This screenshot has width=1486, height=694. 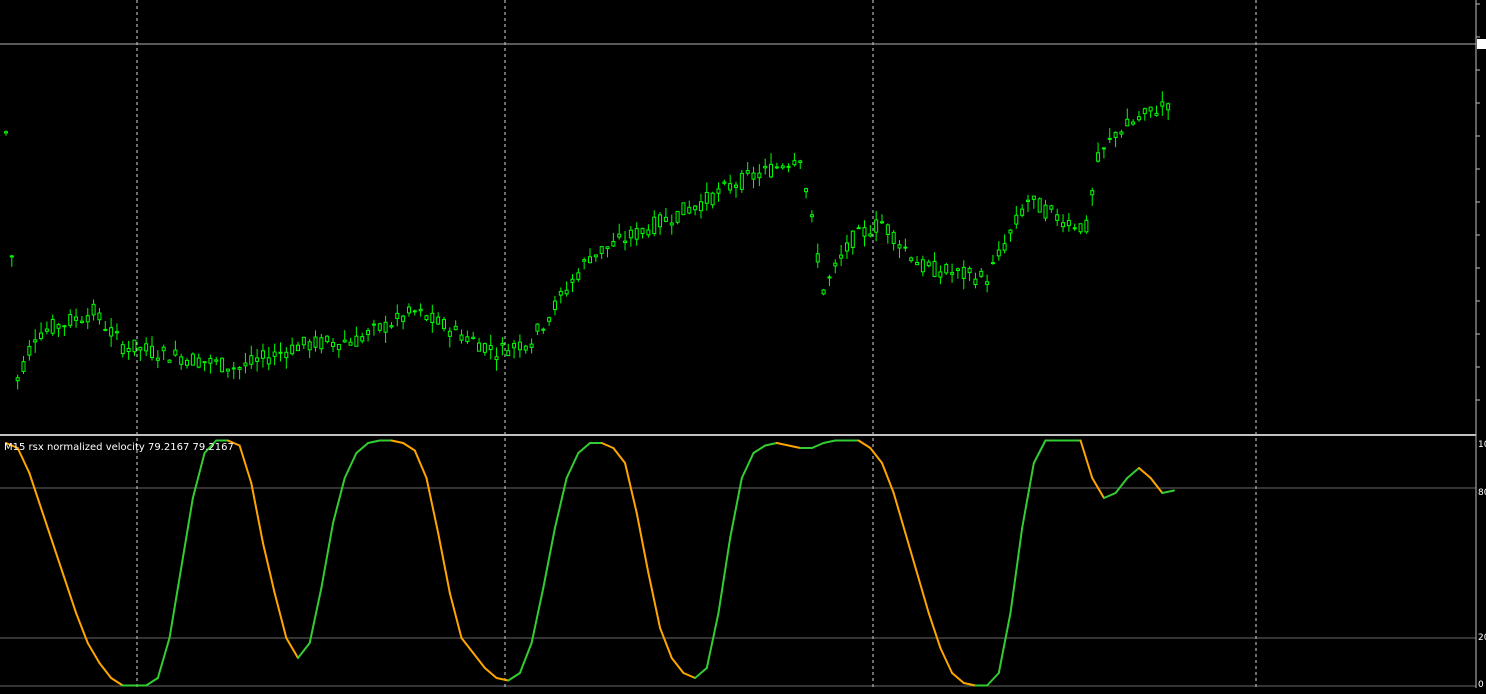 I want to click on indicator-axis-label: 80, so click(x=1482, y=493).